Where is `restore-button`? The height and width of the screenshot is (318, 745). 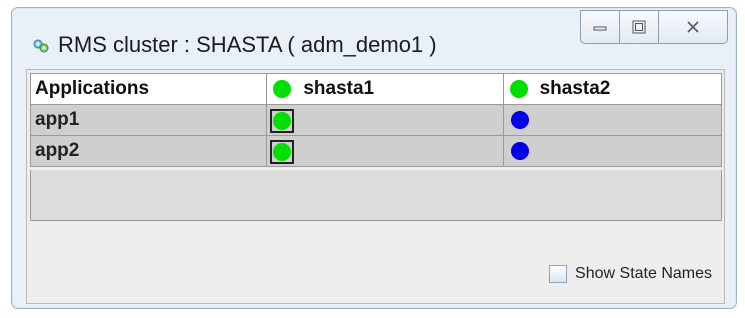 restore-button is located at coordinates (639, 27).